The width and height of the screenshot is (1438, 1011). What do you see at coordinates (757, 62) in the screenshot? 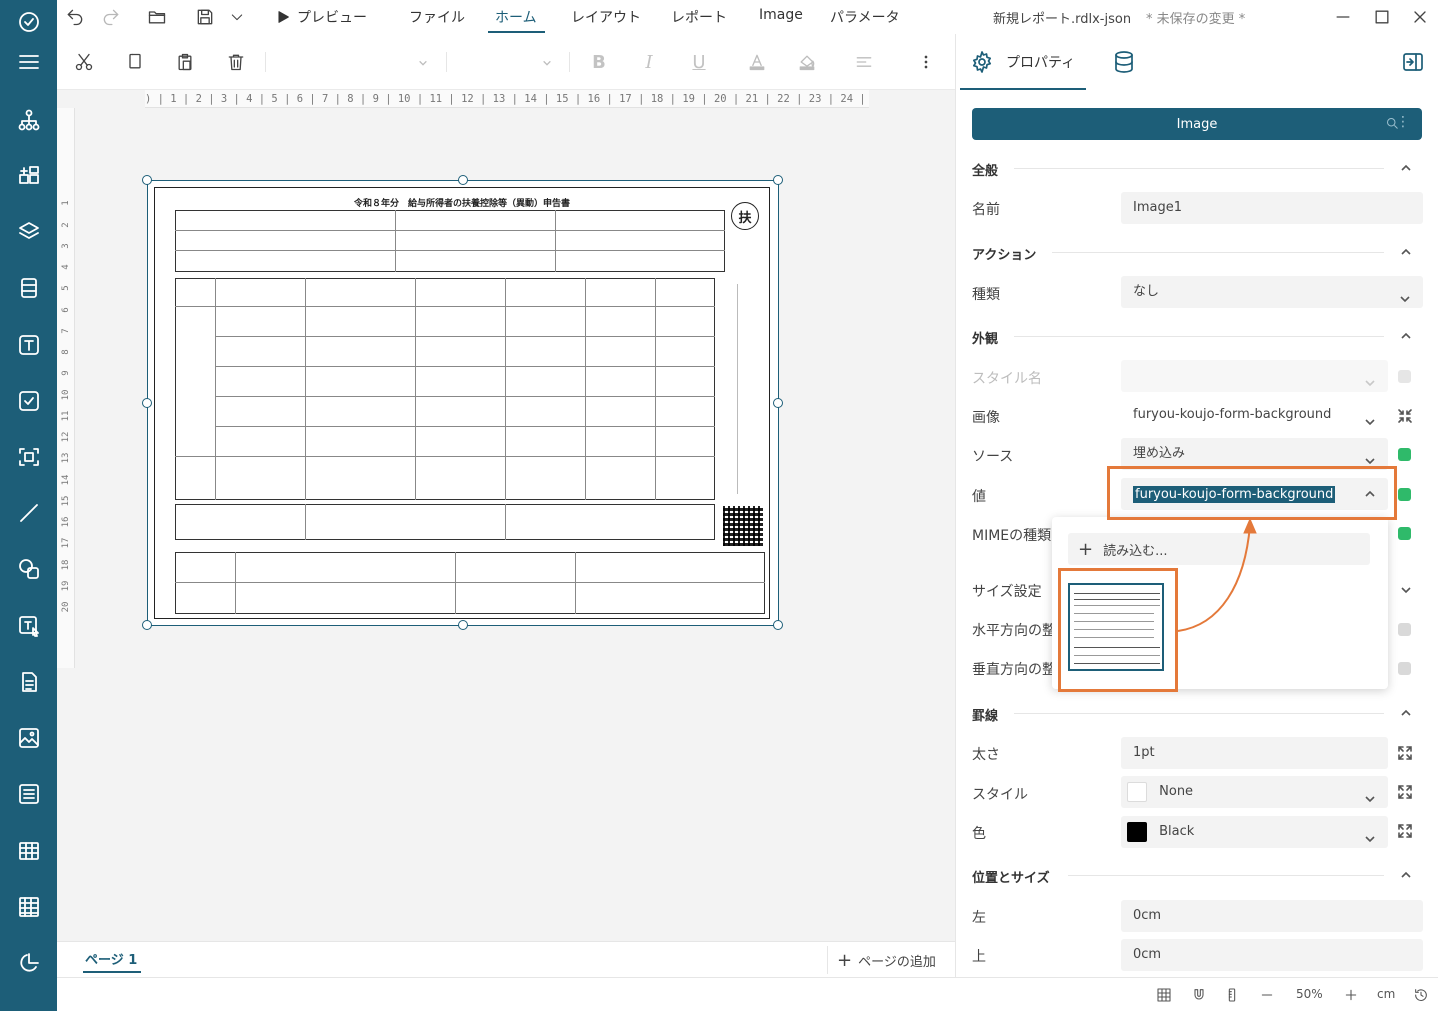
I see `font-color-button` at bounding box center [757, 62].